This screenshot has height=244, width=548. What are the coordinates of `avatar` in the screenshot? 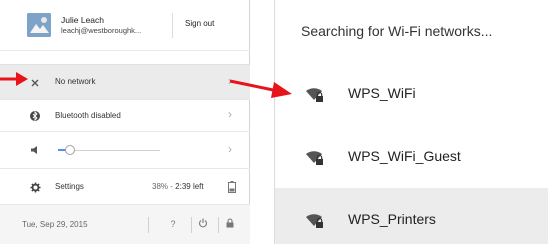 It's located at (39, 25).